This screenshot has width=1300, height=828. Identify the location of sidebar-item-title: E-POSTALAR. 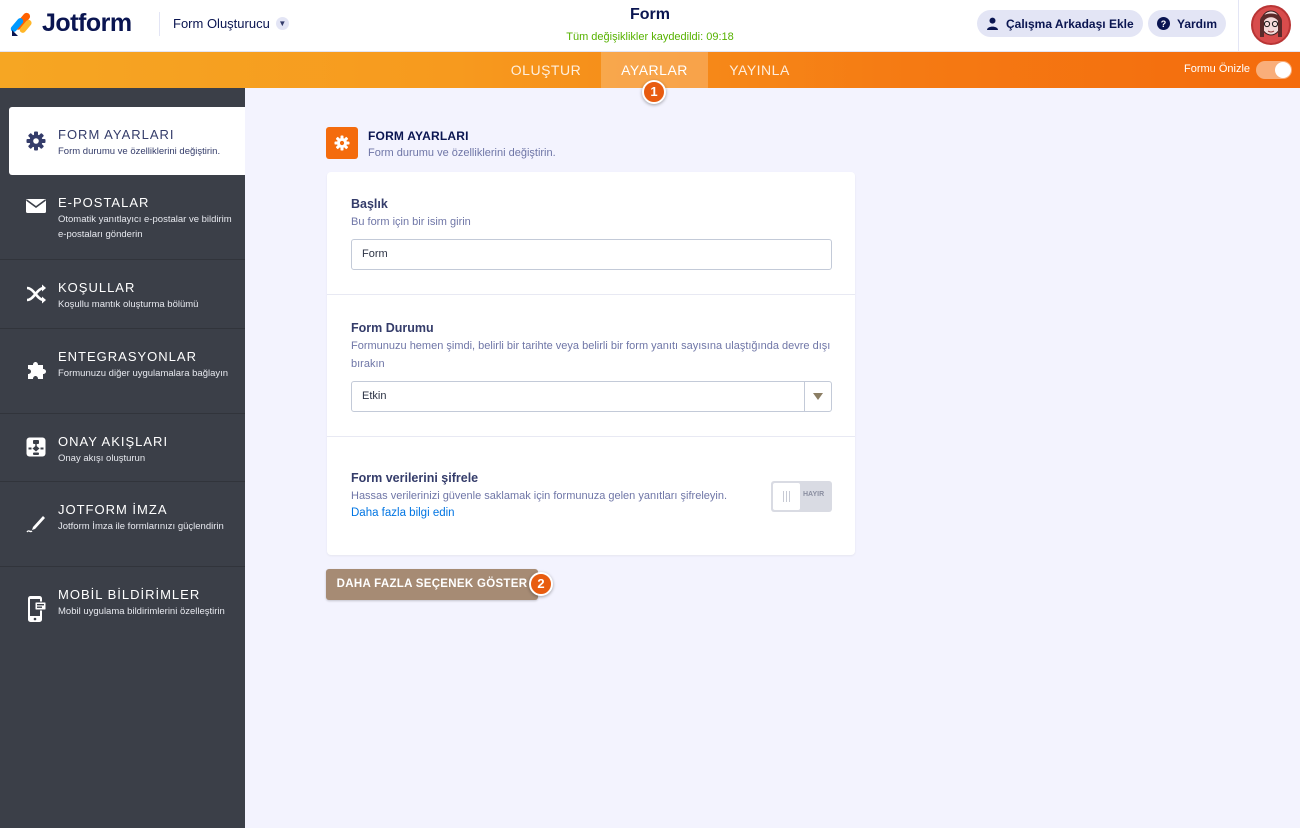
(104, 202).